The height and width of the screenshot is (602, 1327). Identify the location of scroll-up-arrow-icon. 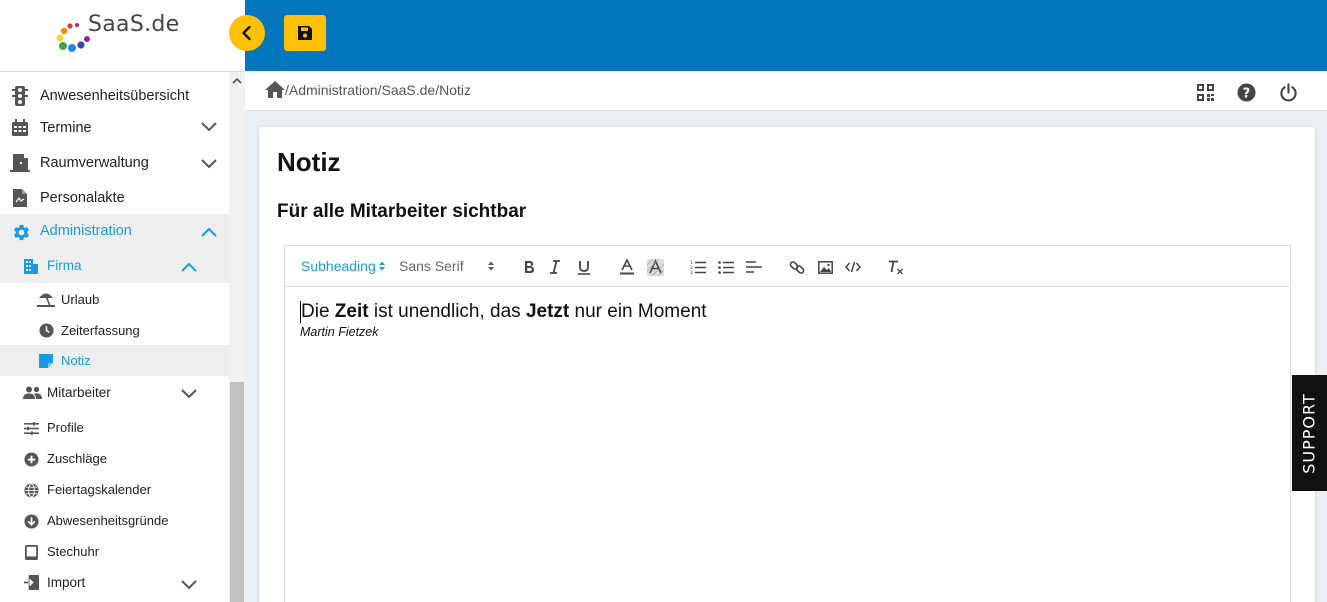
(237, 80).